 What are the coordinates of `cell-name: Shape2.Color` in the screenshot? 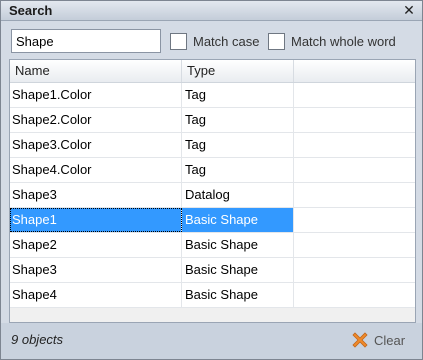 It's located at (96, 120).